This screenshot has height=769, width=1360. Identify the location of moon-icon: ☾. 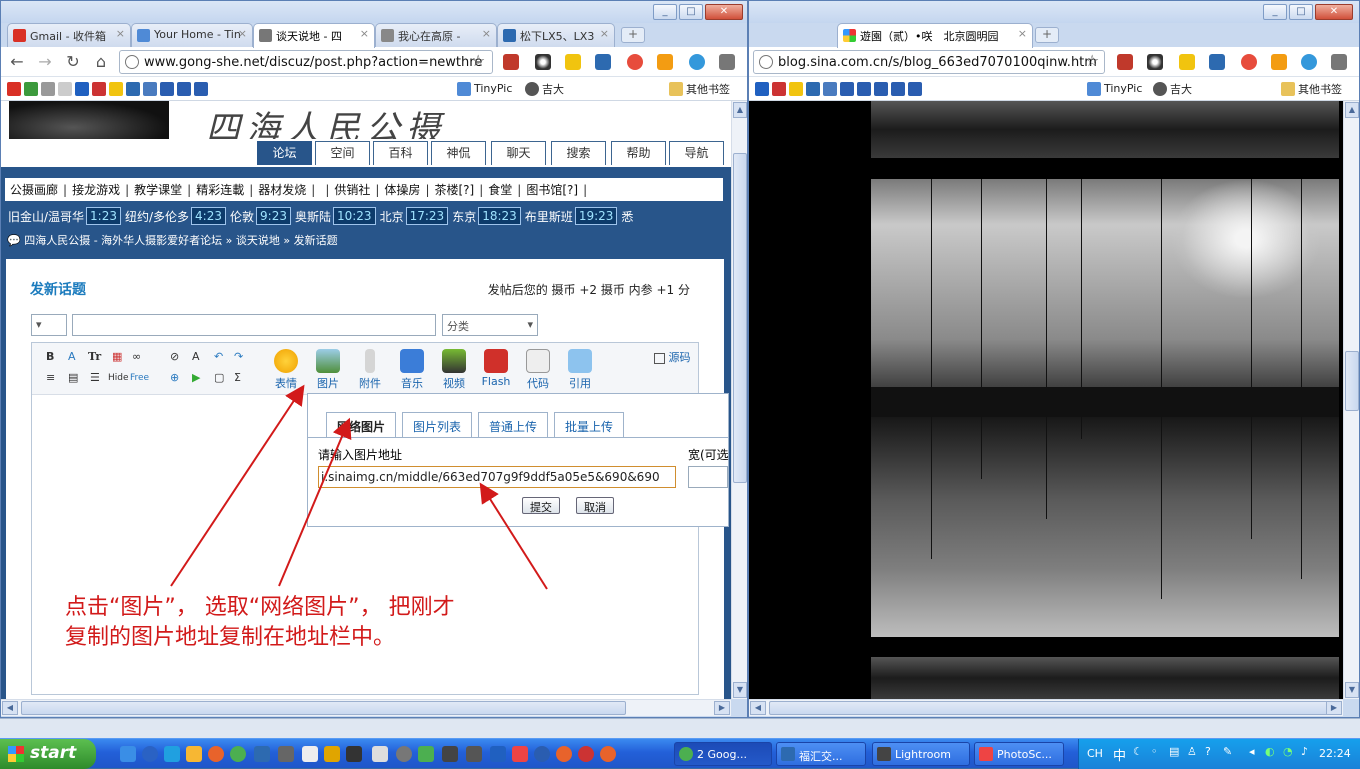
(1138, 751).